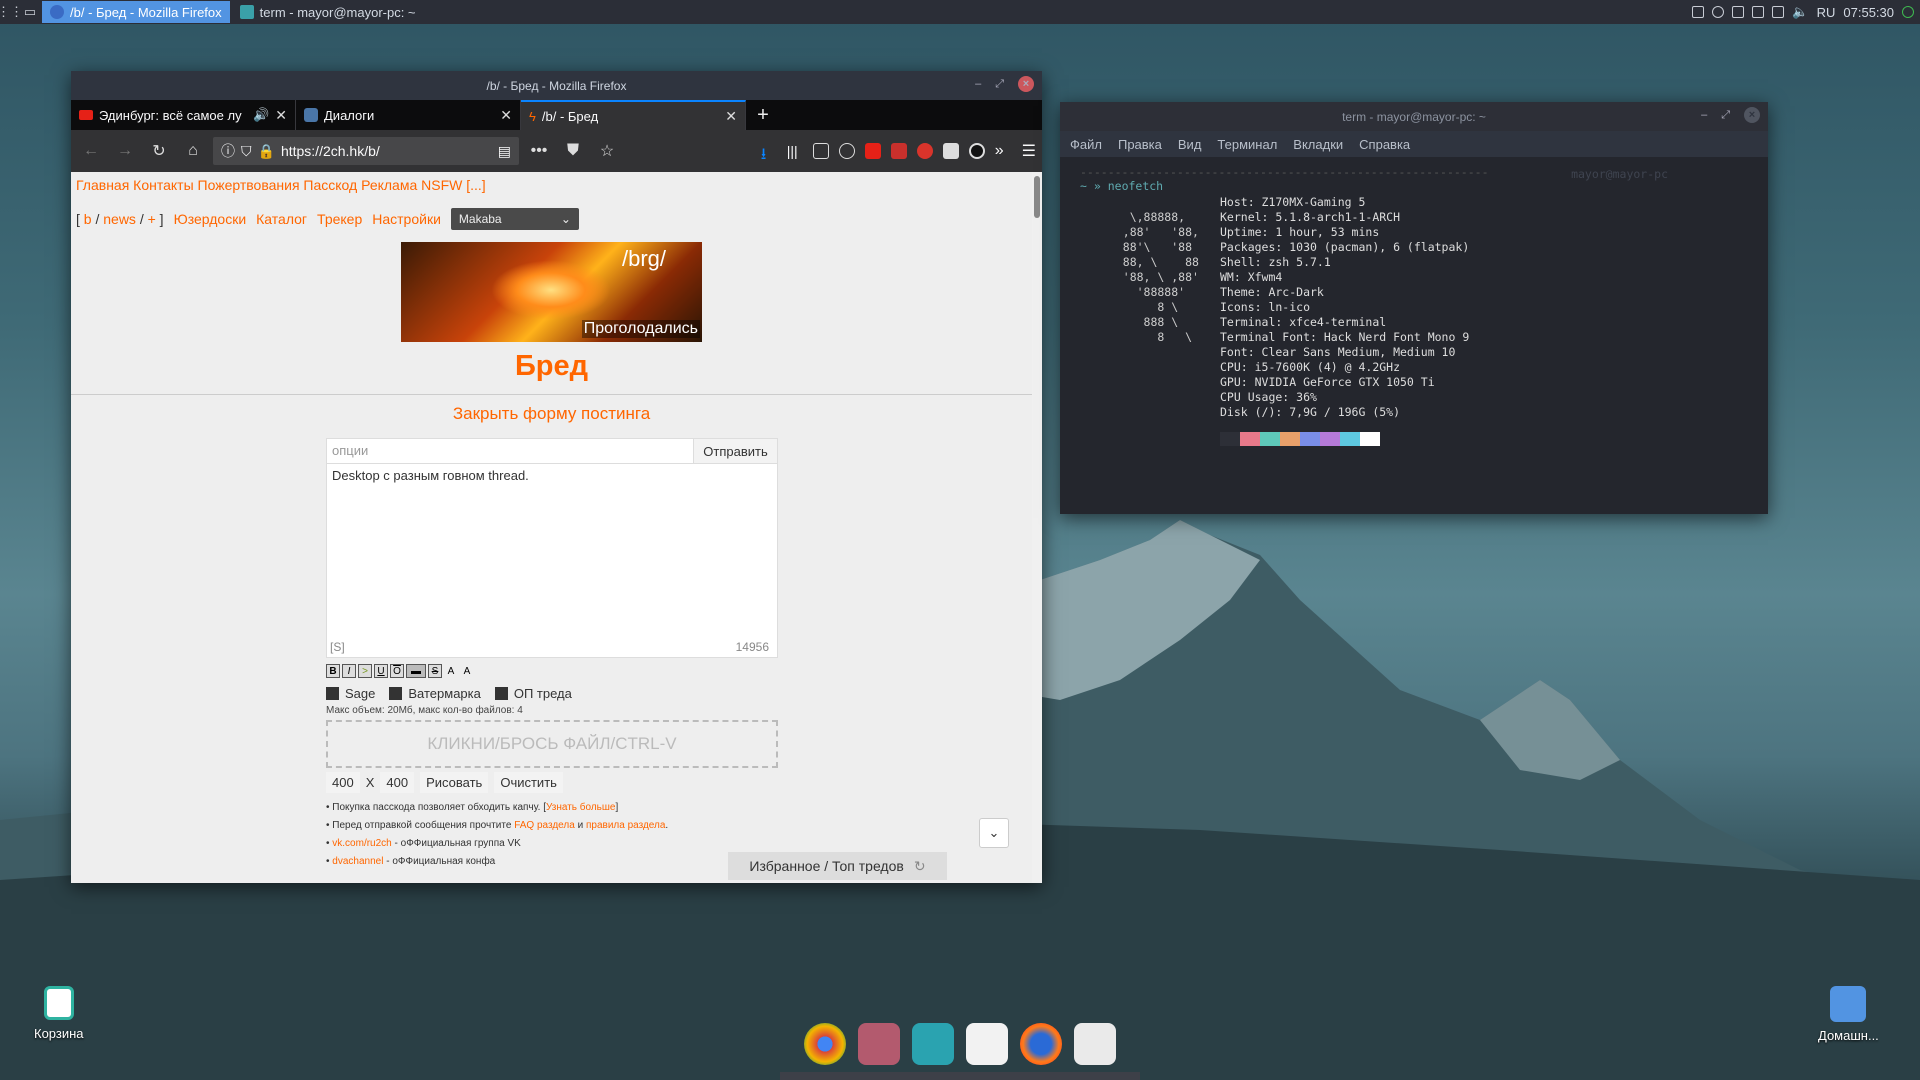 Image resolution: width=1920 pixels, height=1080 pixels. What do you see at coordinates (898, 151) in the screenshot?
I see `ext-red-icon` at bounding box center [898, 151].